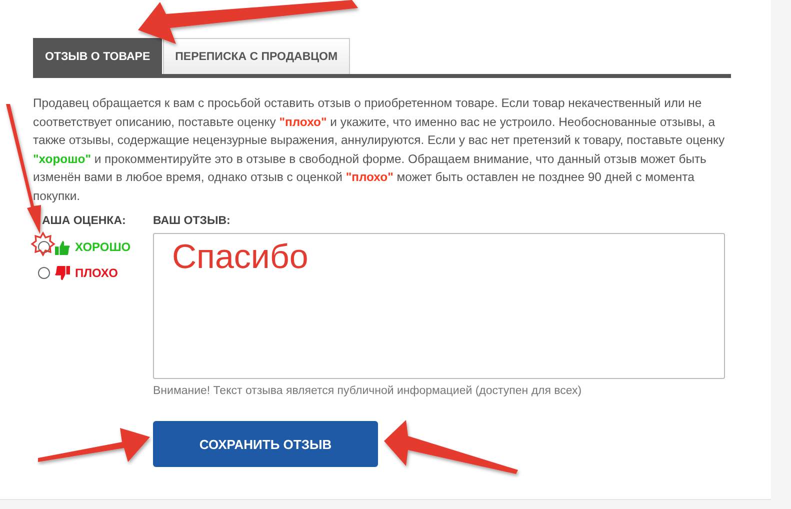  What do you see at coordinates (43, 244) in the screenshot?
I see `starburst-mark` at bounding box center [43, 244].